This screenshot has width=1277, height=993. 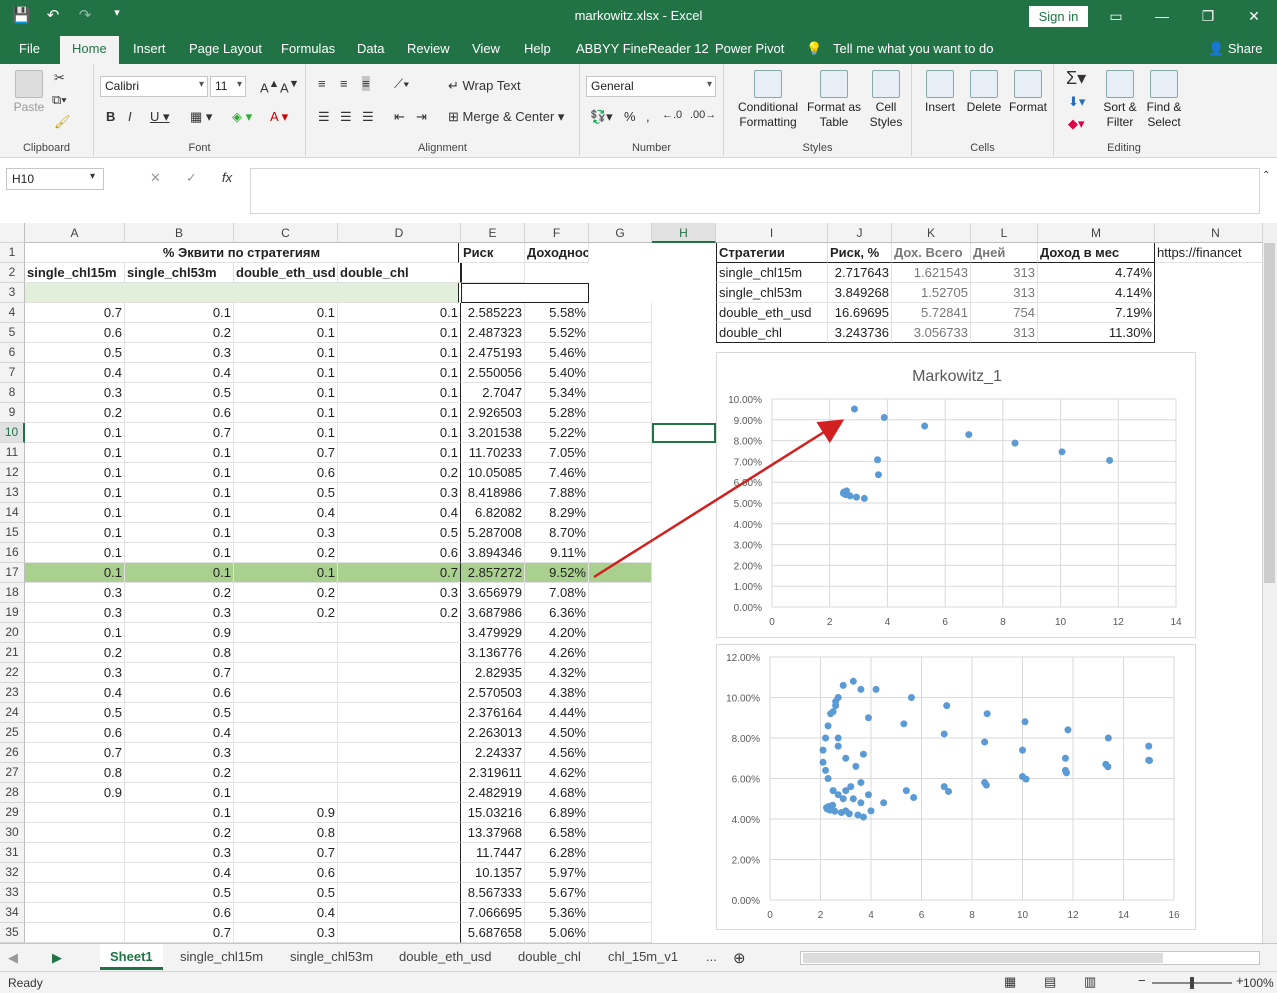 I want to click on sheet-tab-double-chl: double_chl, so click(x=549, y=957).